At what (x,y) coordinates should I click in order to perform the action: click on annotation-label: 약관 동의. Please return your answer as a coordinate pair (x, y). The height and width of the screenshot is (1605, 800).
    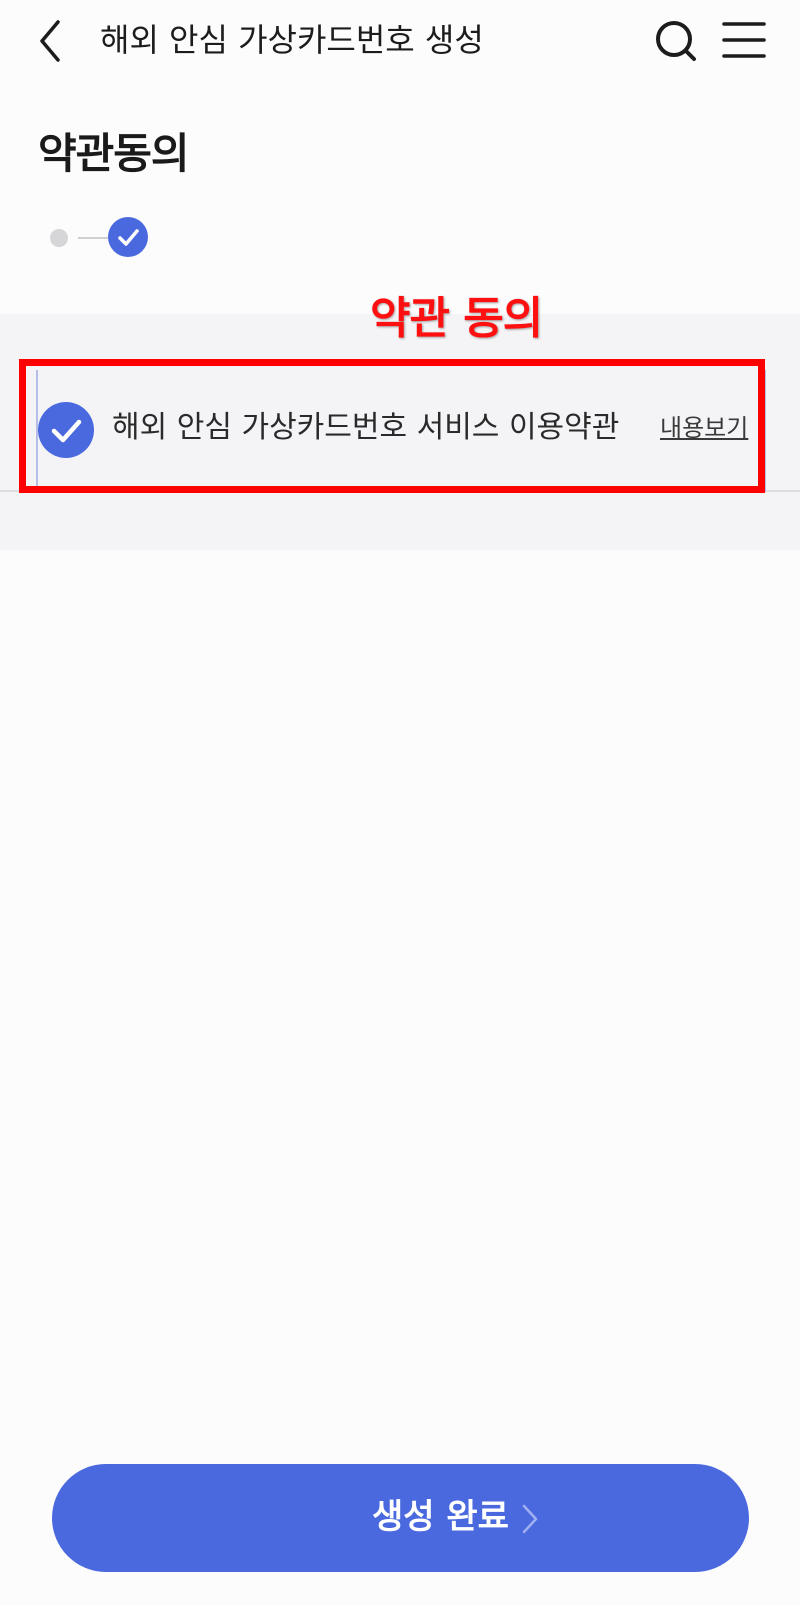
    Looking at the image, I should click on (456, 318).